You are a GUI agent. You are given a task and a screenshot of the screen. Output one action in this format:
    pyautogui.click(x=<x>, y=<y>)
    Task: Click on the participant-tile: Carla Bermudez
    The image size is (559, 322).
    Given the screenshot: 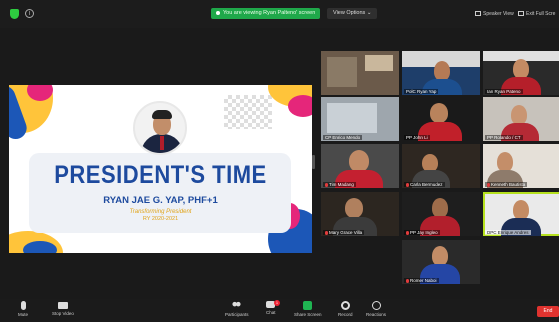 What is the action you would take?
    pyautogui.click(x=441, y=166)
    